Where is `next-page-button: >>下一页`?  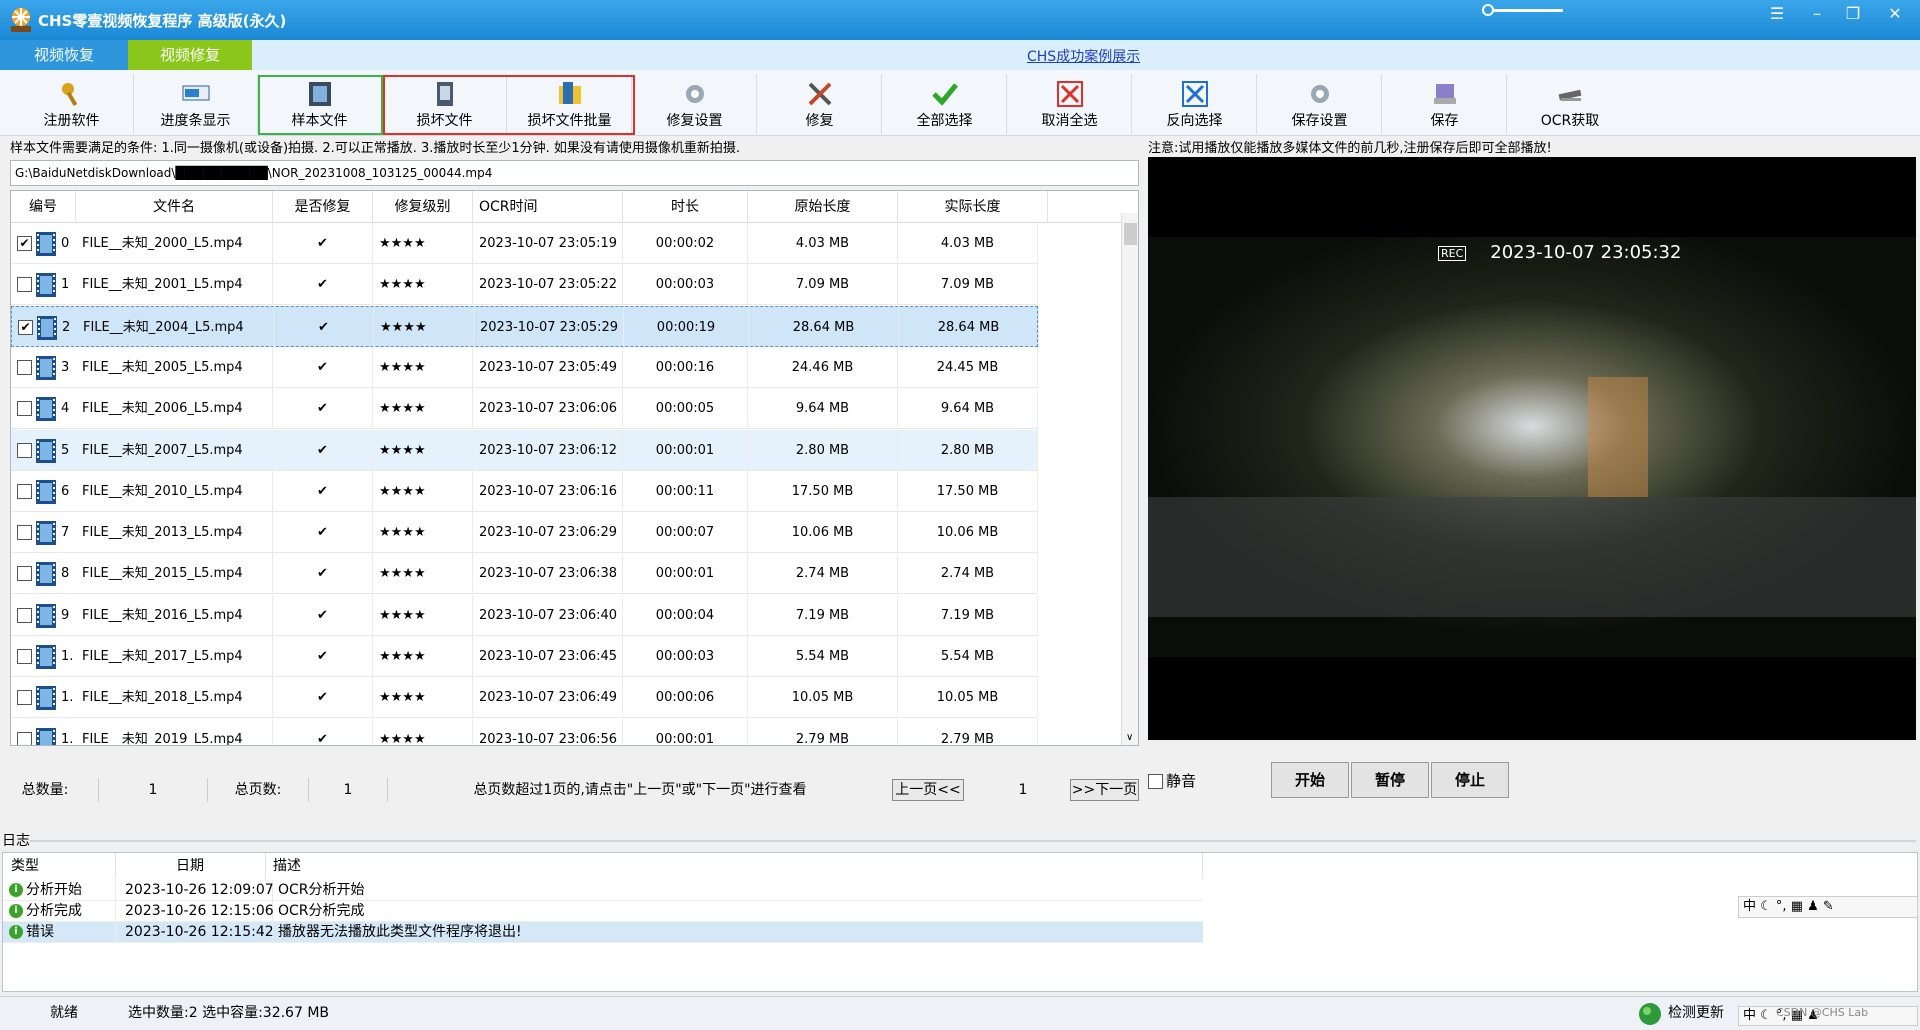 next-page-button: >>下一页 is located at coordinates (1104, 790).